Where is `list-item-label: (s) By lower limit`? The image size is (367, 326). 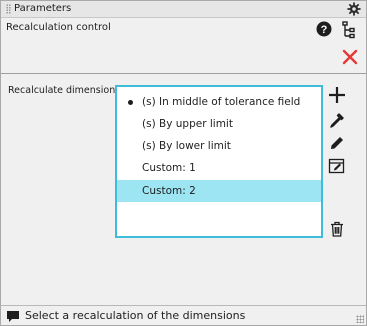
list-item-label: (s) By lower limit is located at coordinates (186, 146).